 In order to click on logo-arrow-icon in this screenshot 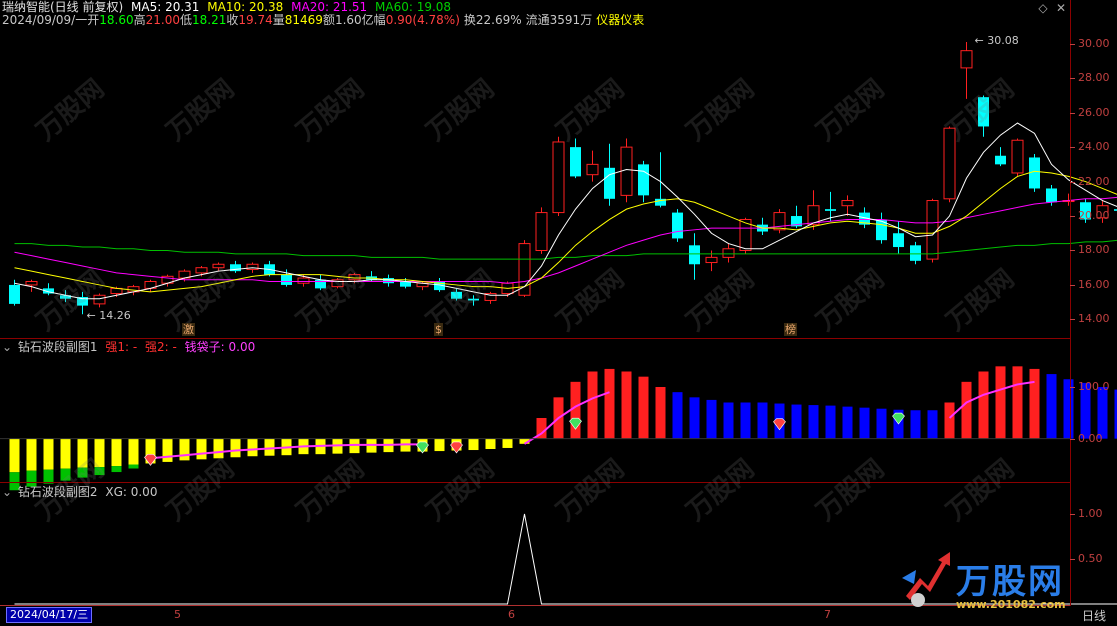, I will do `click(926, 579)`.